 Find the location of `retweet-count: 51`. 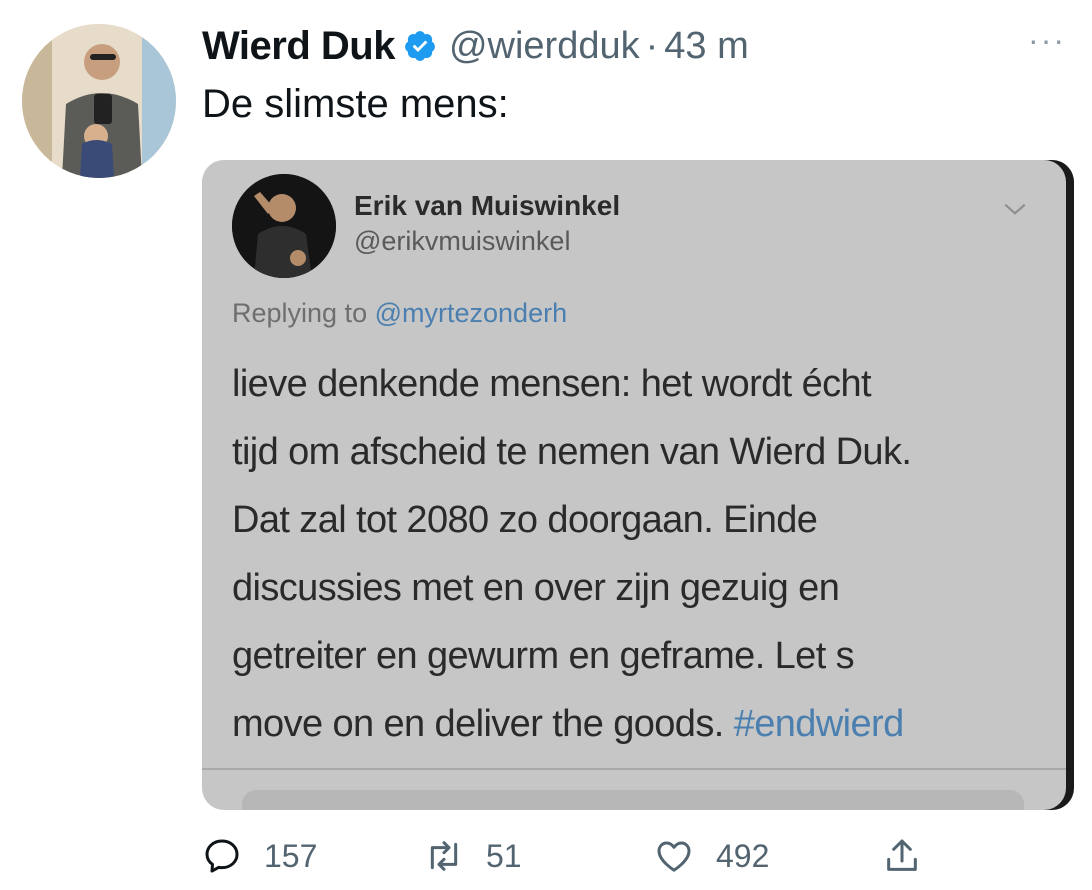

retweet-count: 51 is located at coordinates (504, 855).